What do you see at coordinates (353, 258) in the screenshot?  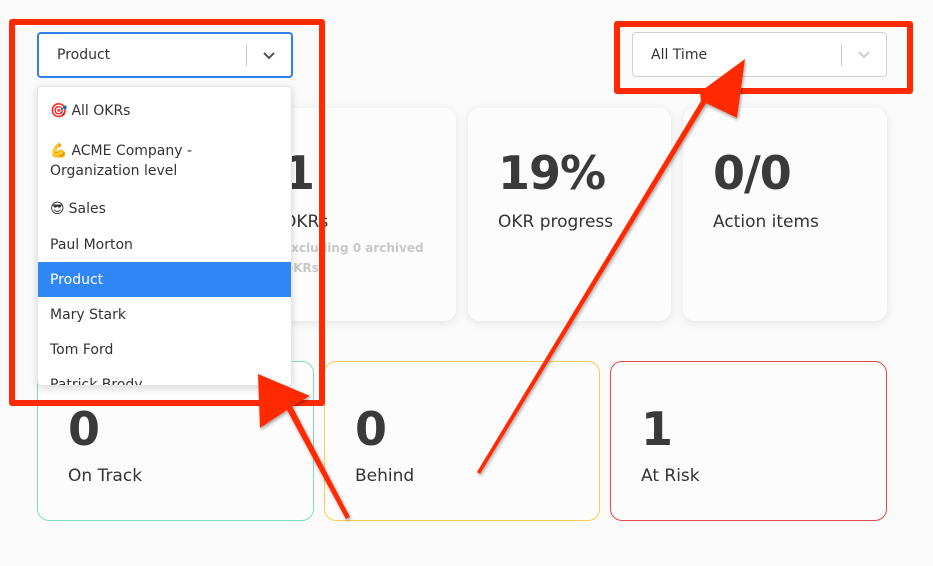 I see `okrs-archived-note: Excluding 0 archived OKRs` at bounding box center [353, 258].